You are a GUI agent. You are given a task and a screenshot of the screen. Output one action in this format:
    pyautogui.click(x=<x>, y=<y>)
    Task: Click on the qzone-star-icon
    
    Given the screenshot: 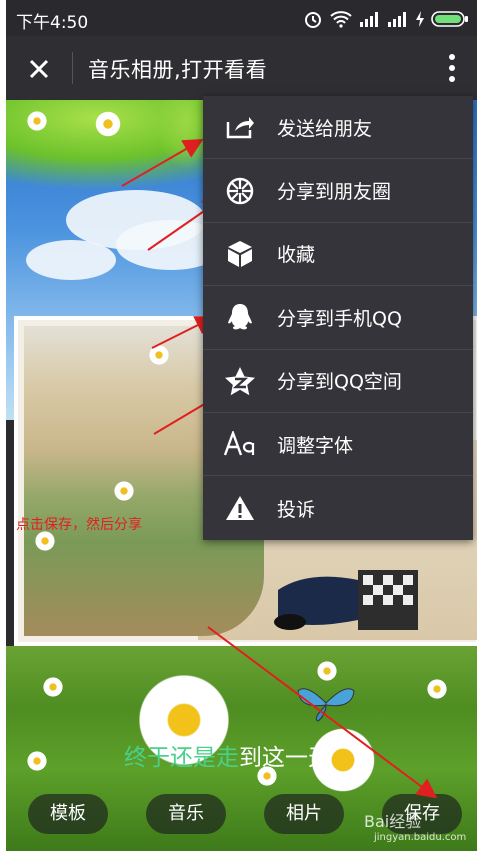 What is the action you would take?
    pyautogui.click(x=240, y=381)
    